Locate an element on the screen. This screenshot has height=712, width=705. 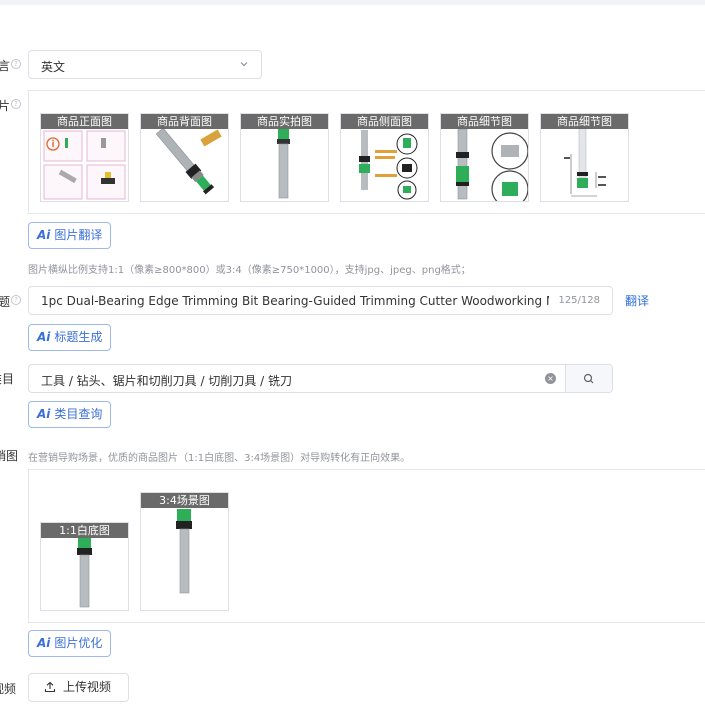
upload-video-button: 上传视频 is located at coordinates (78, 687).